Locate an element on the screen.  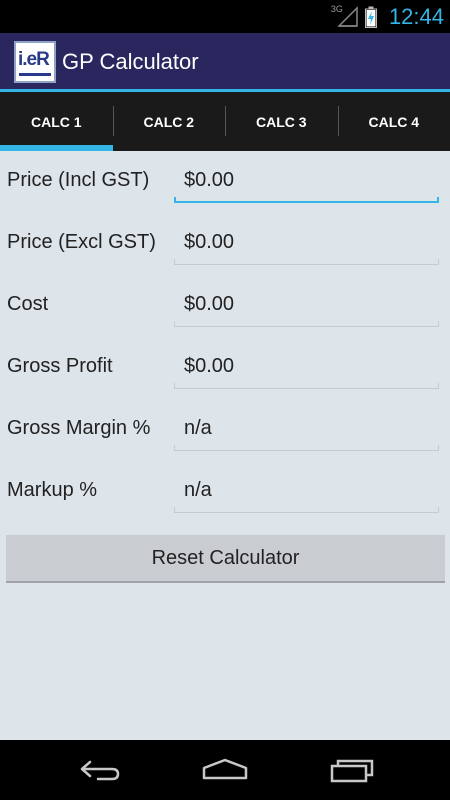
tab-label: CALC 4 is located at coordinates (394, 121).